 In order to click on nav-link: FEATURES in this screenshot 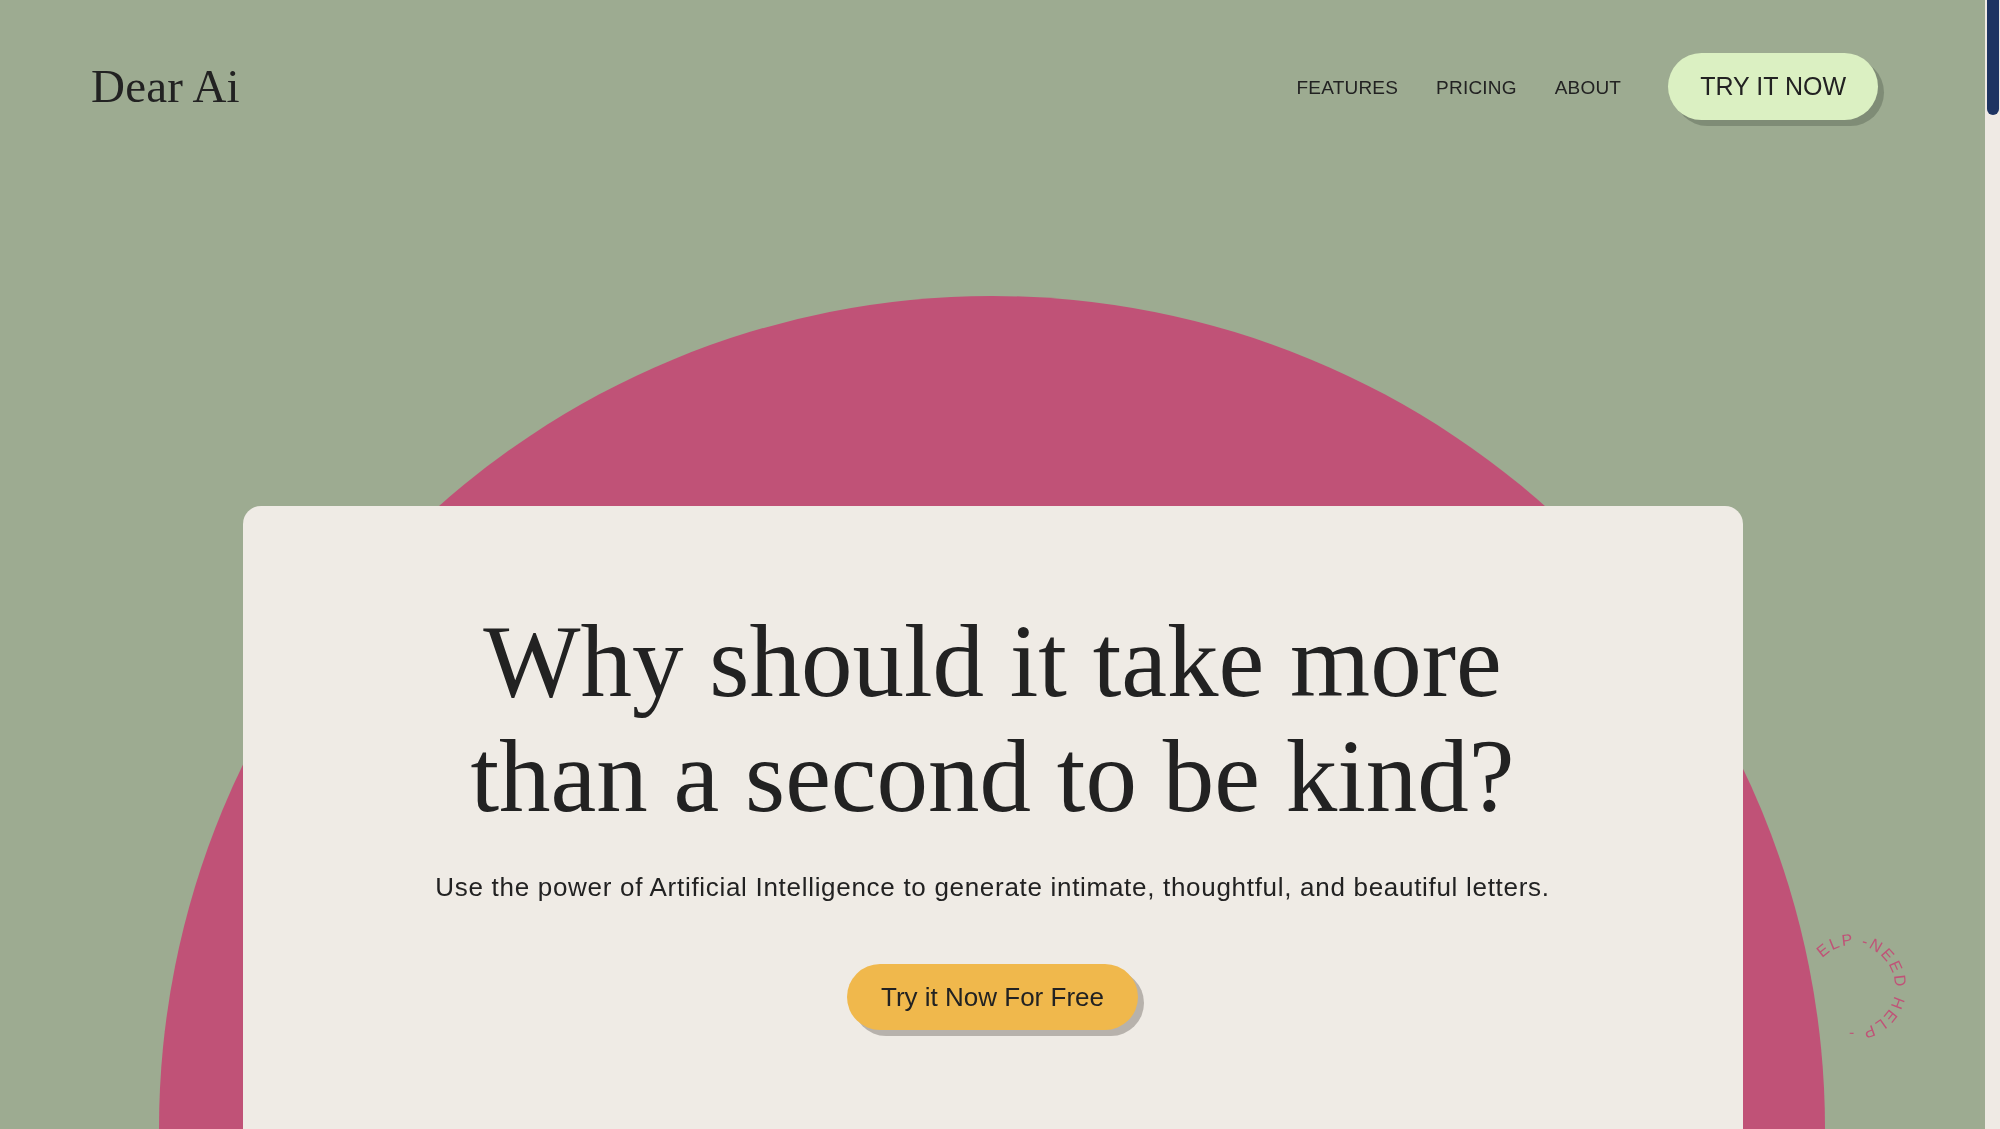, I will do `click(1347, 88)`.